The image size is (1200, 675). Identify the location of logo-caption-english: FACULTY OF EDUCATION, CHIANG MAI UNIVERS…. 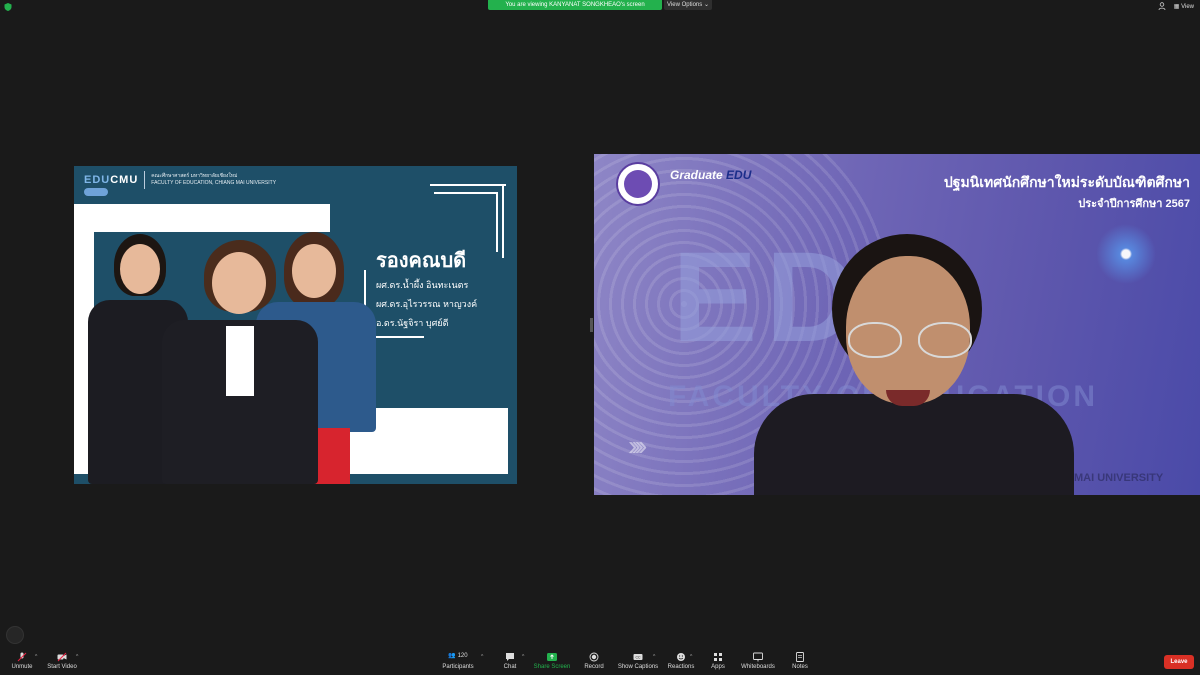
(214, 183).